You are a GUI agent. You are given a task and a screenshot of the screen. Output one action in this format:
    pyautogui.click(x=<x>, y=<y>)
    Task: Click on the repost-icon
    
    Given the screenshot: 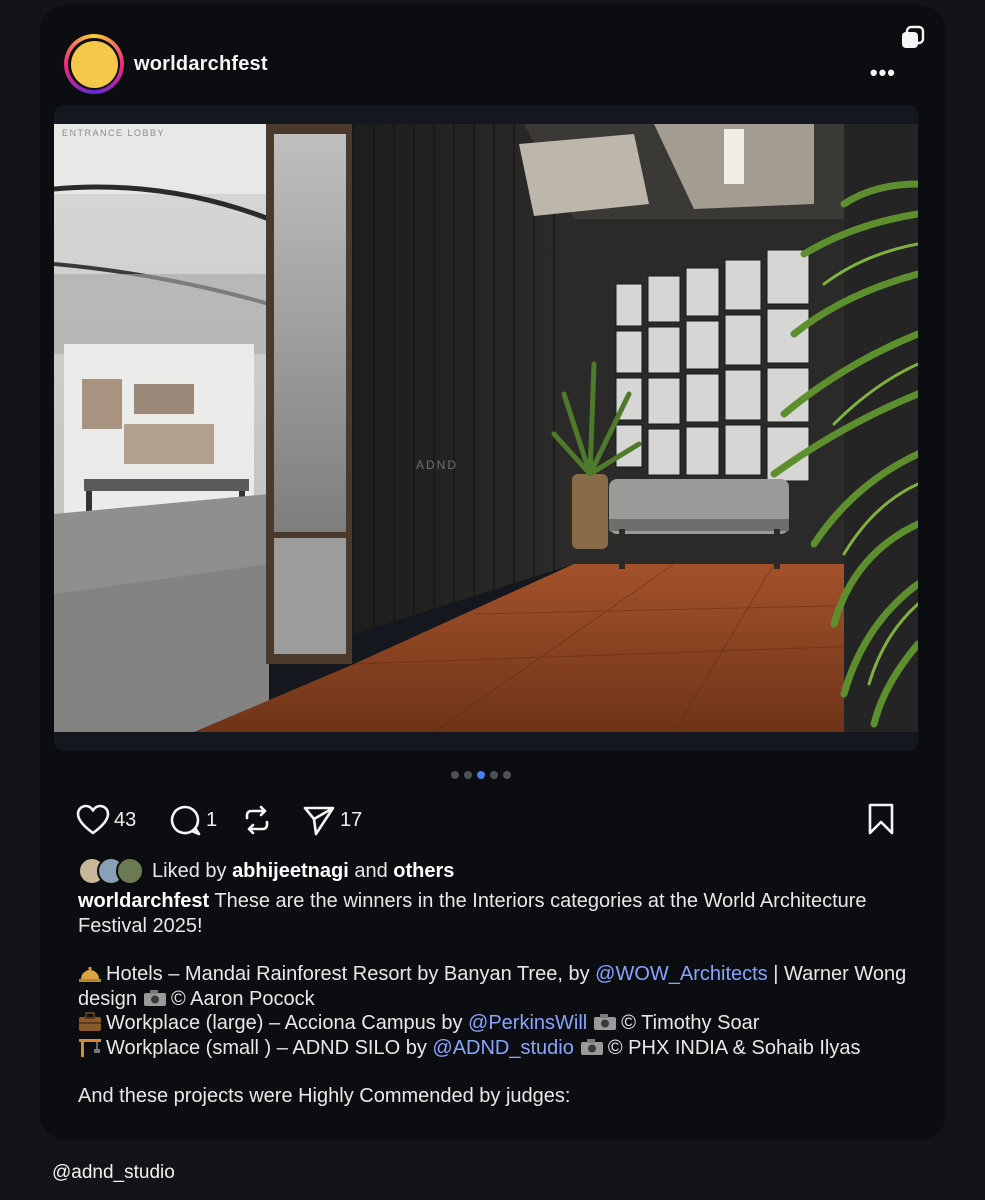 What is the action you would take?
    pyautogui.click(x=257, y=820)
    